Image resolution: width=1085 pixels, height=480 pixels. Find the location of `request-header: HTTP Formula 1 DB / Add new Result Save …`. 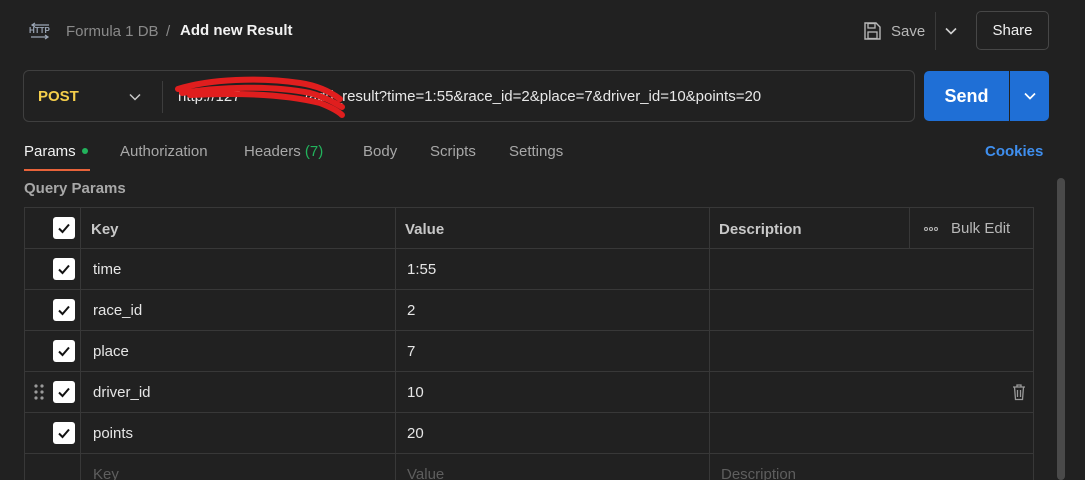

request-header: HTTP Formula 1 DB / Add new Result Save … is located at coordinates (542, 31).